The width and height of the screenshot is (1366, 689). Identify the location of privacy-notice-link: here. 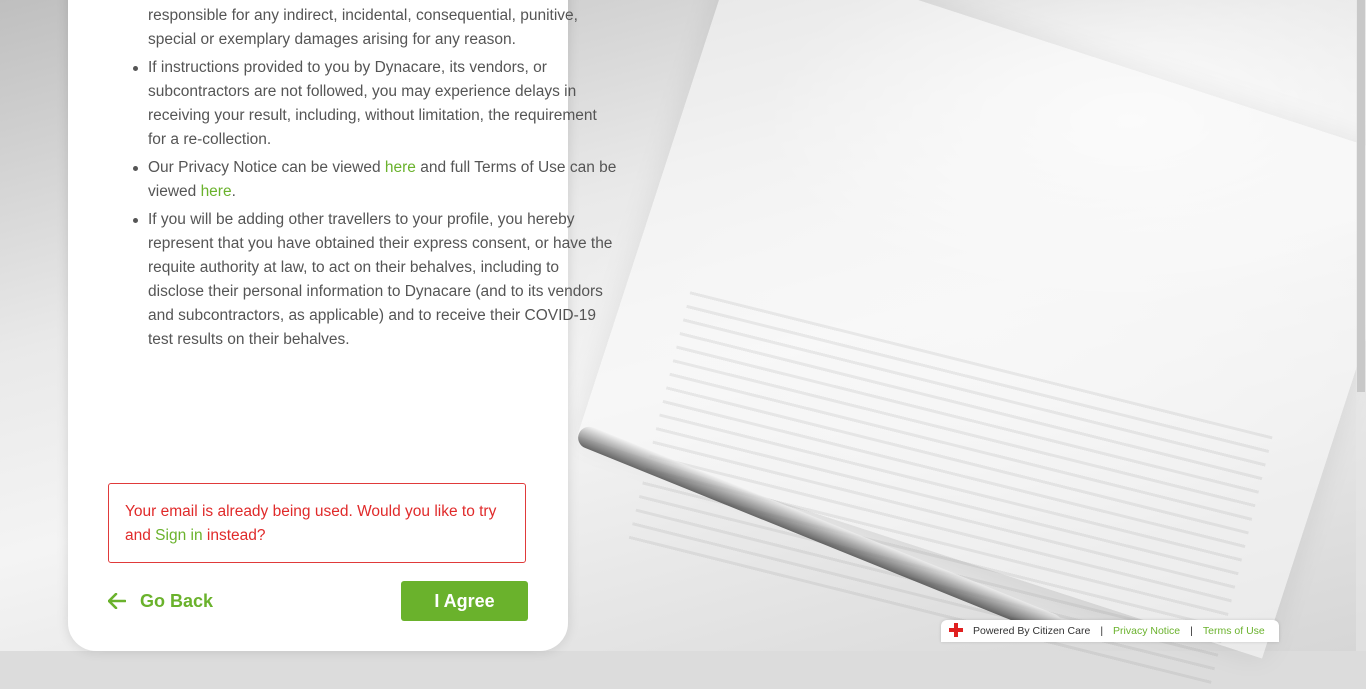
(400, 167).